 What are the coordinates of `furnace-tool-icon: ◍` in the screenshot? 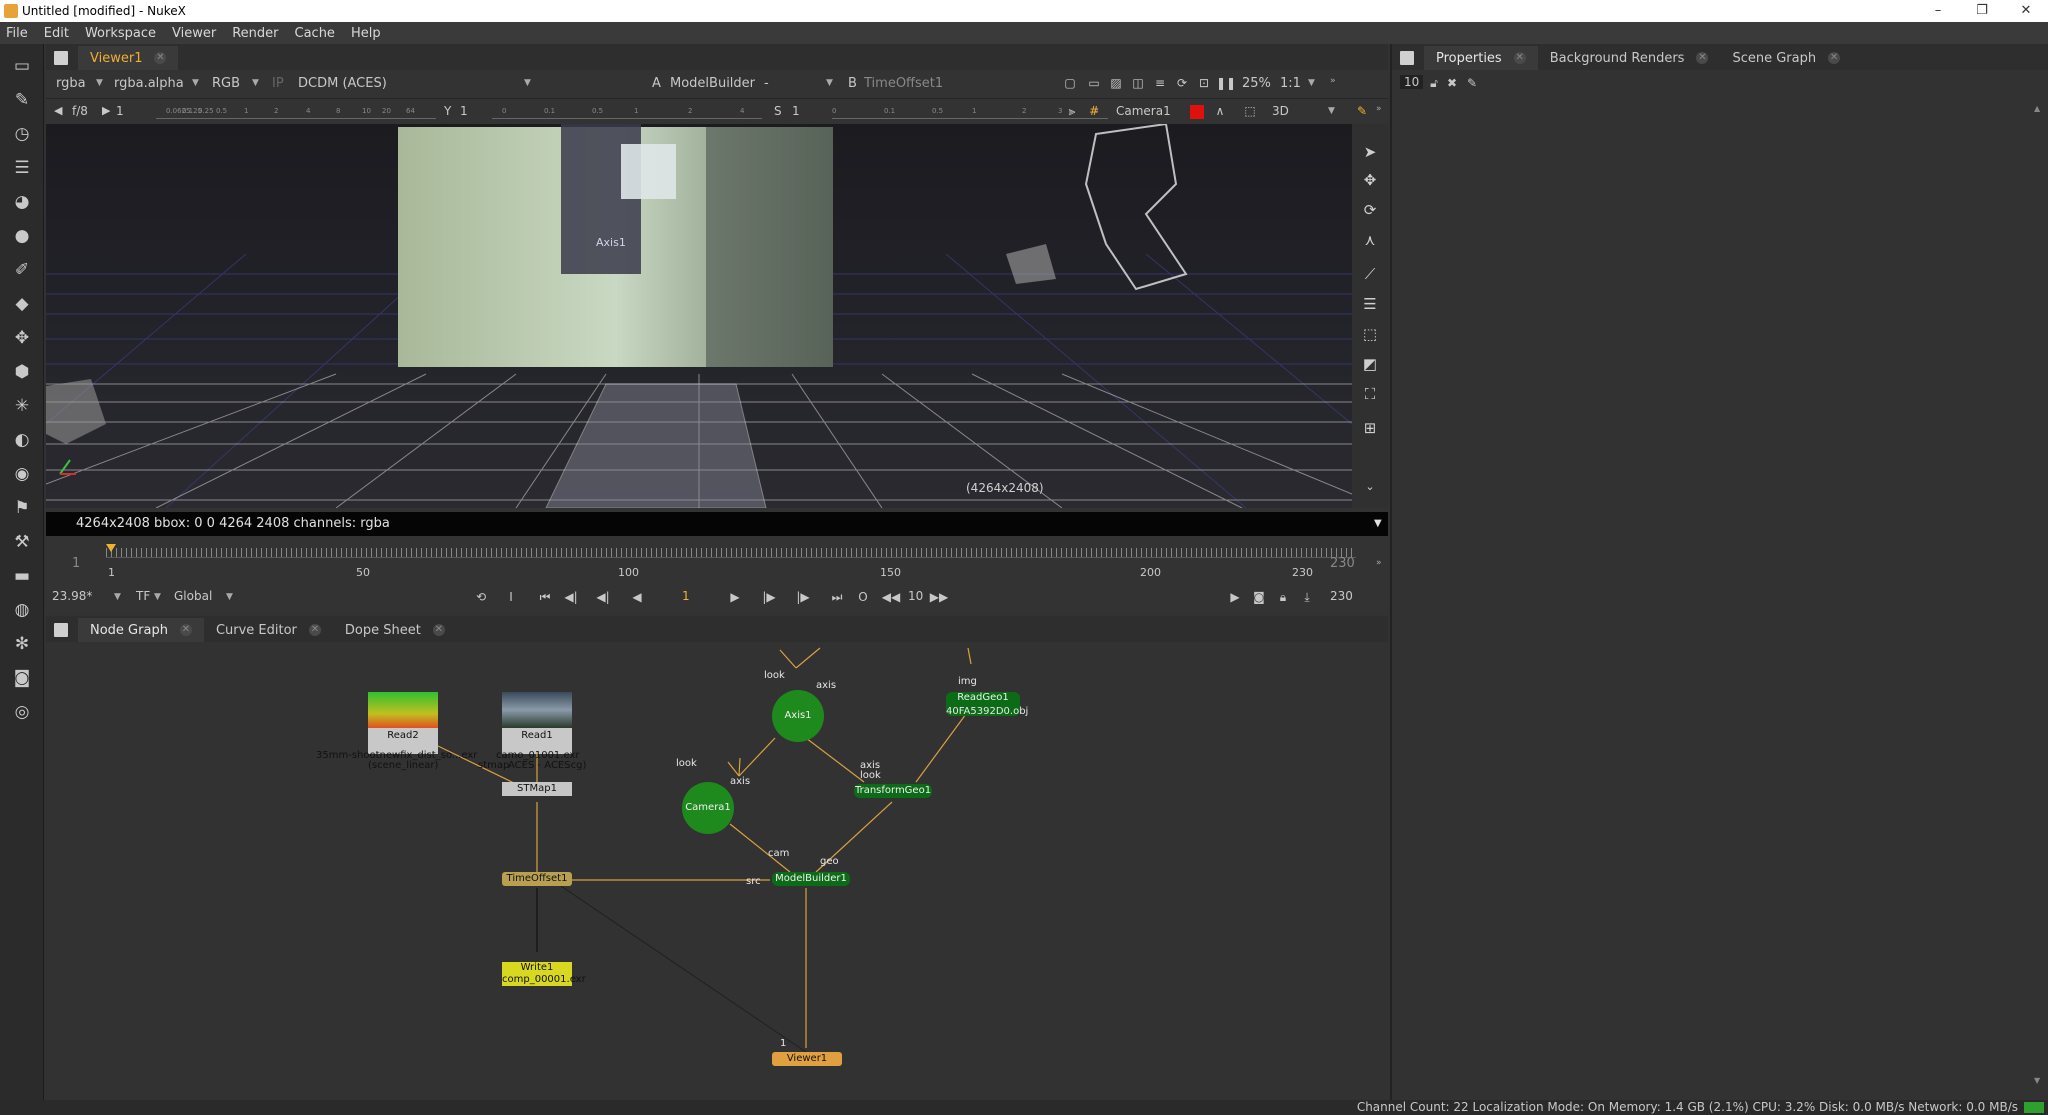 It's located at (22, 610).